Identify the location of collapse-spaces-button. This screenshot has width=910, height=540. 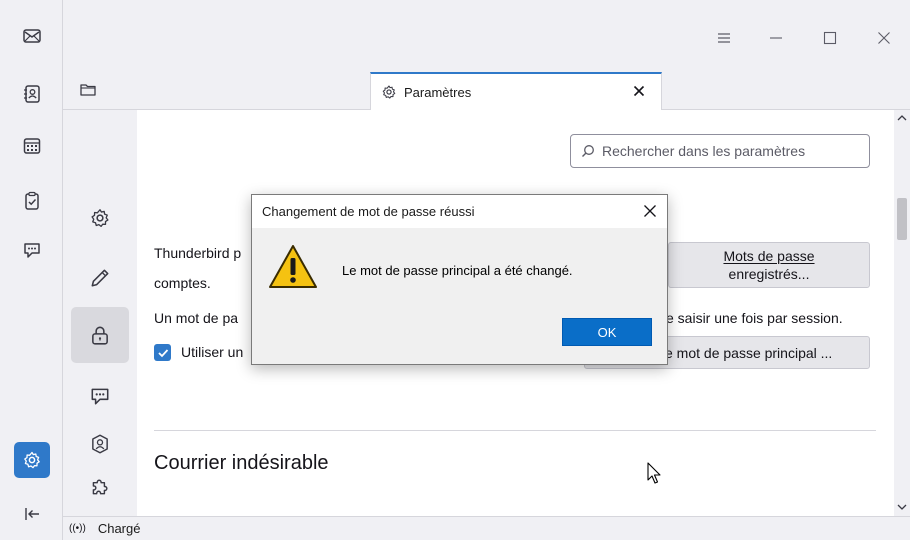
(32, 514).